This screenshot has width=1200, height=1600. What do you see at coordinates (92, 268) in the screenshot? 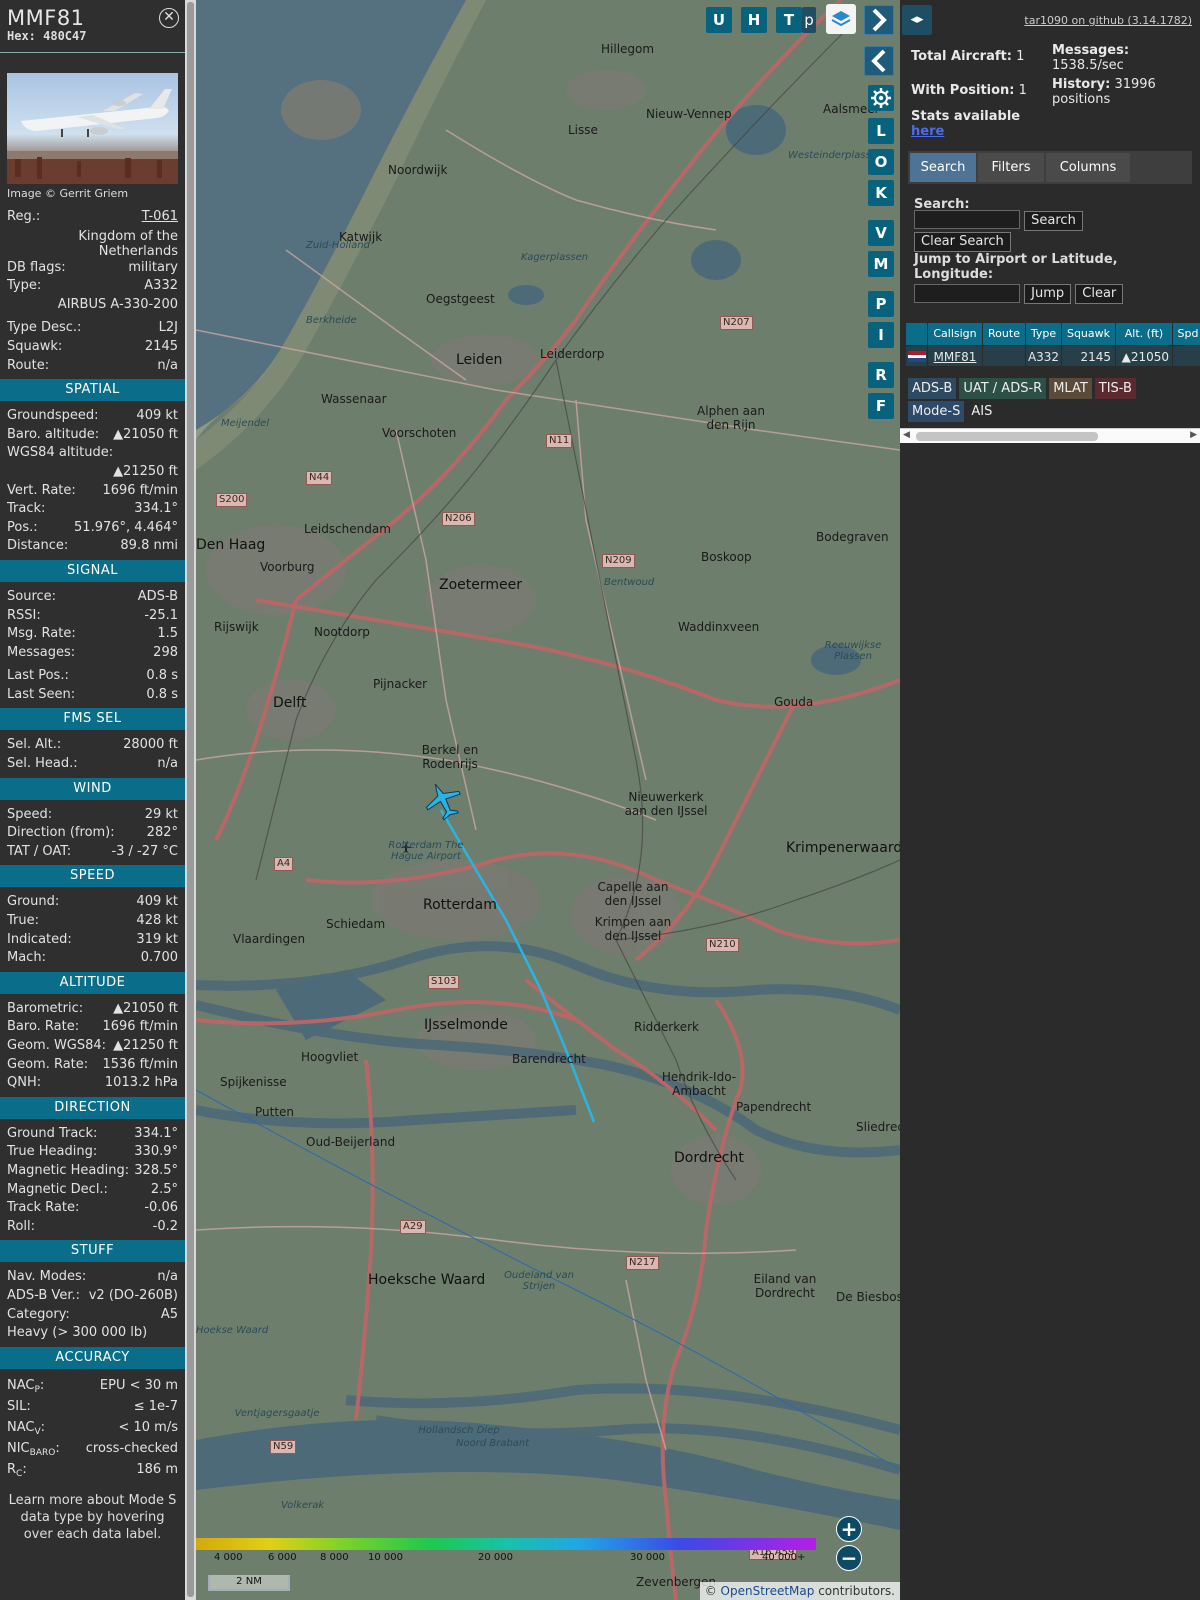
I see `dbflags-row: DB flags: military` at bounding box center [92, 268].